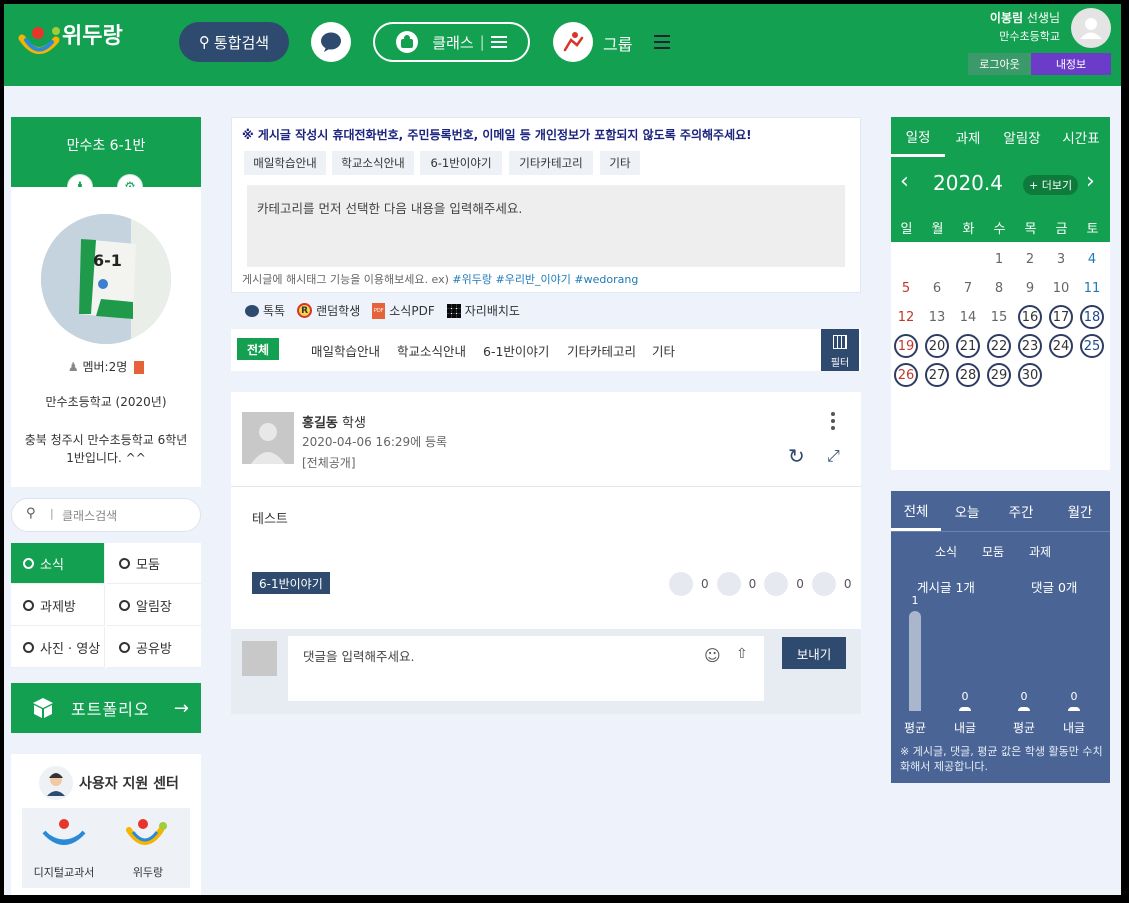 The image size is (1129, 903). I want to click on post-content-input: 카테고리를 먼저 선택한 다음 내용을 입력해주세요., so click(546, 226).